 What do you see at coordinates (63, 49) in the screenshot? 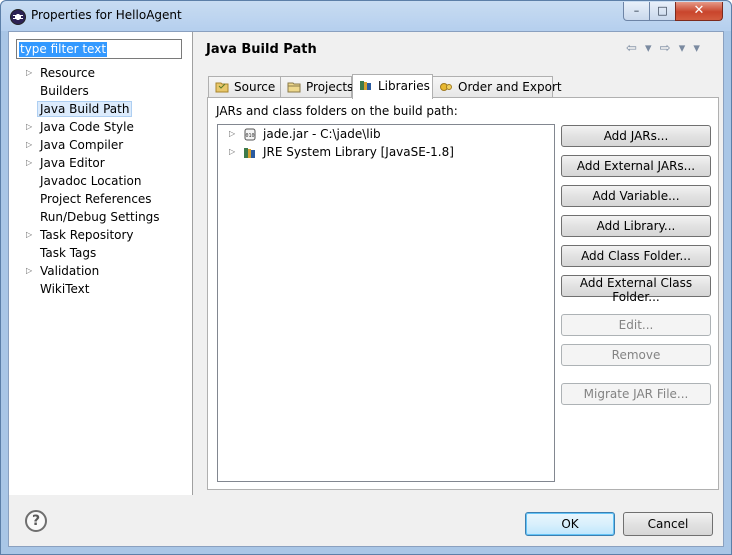
I see `filter-input-text: type filter text` at bounding box center [63, 49].